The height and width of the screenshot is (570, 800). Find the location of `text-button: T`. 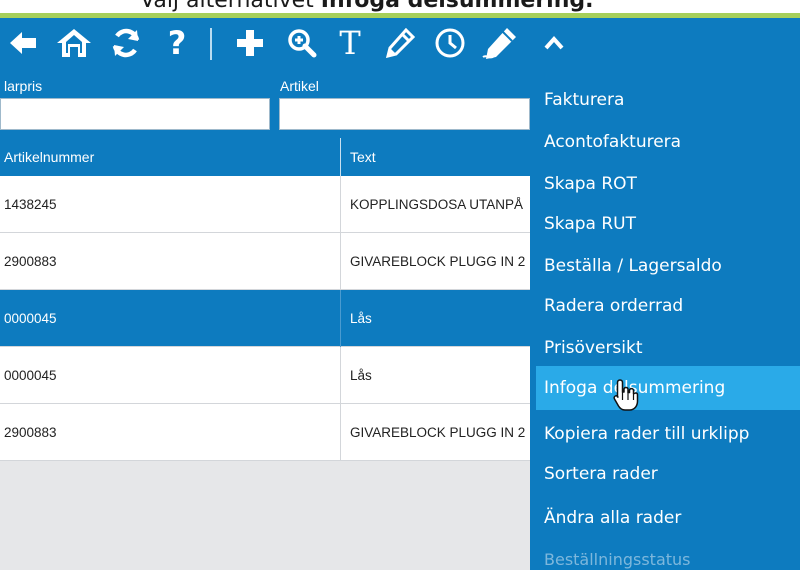

text-button: T is located at coordinates (350, 43).